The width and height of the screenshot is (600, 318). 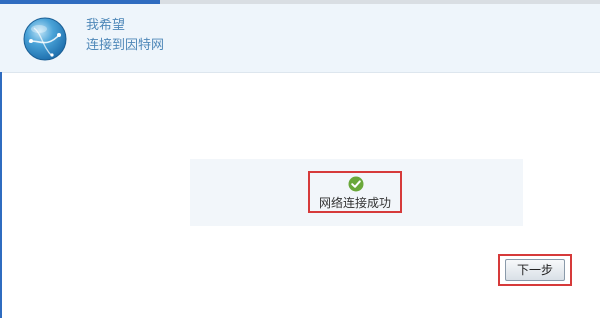 What do you see at coordinates (354, 203) in the screenshot?
I see `status-message: 网络连接成功` at bounding box center [354, 203].